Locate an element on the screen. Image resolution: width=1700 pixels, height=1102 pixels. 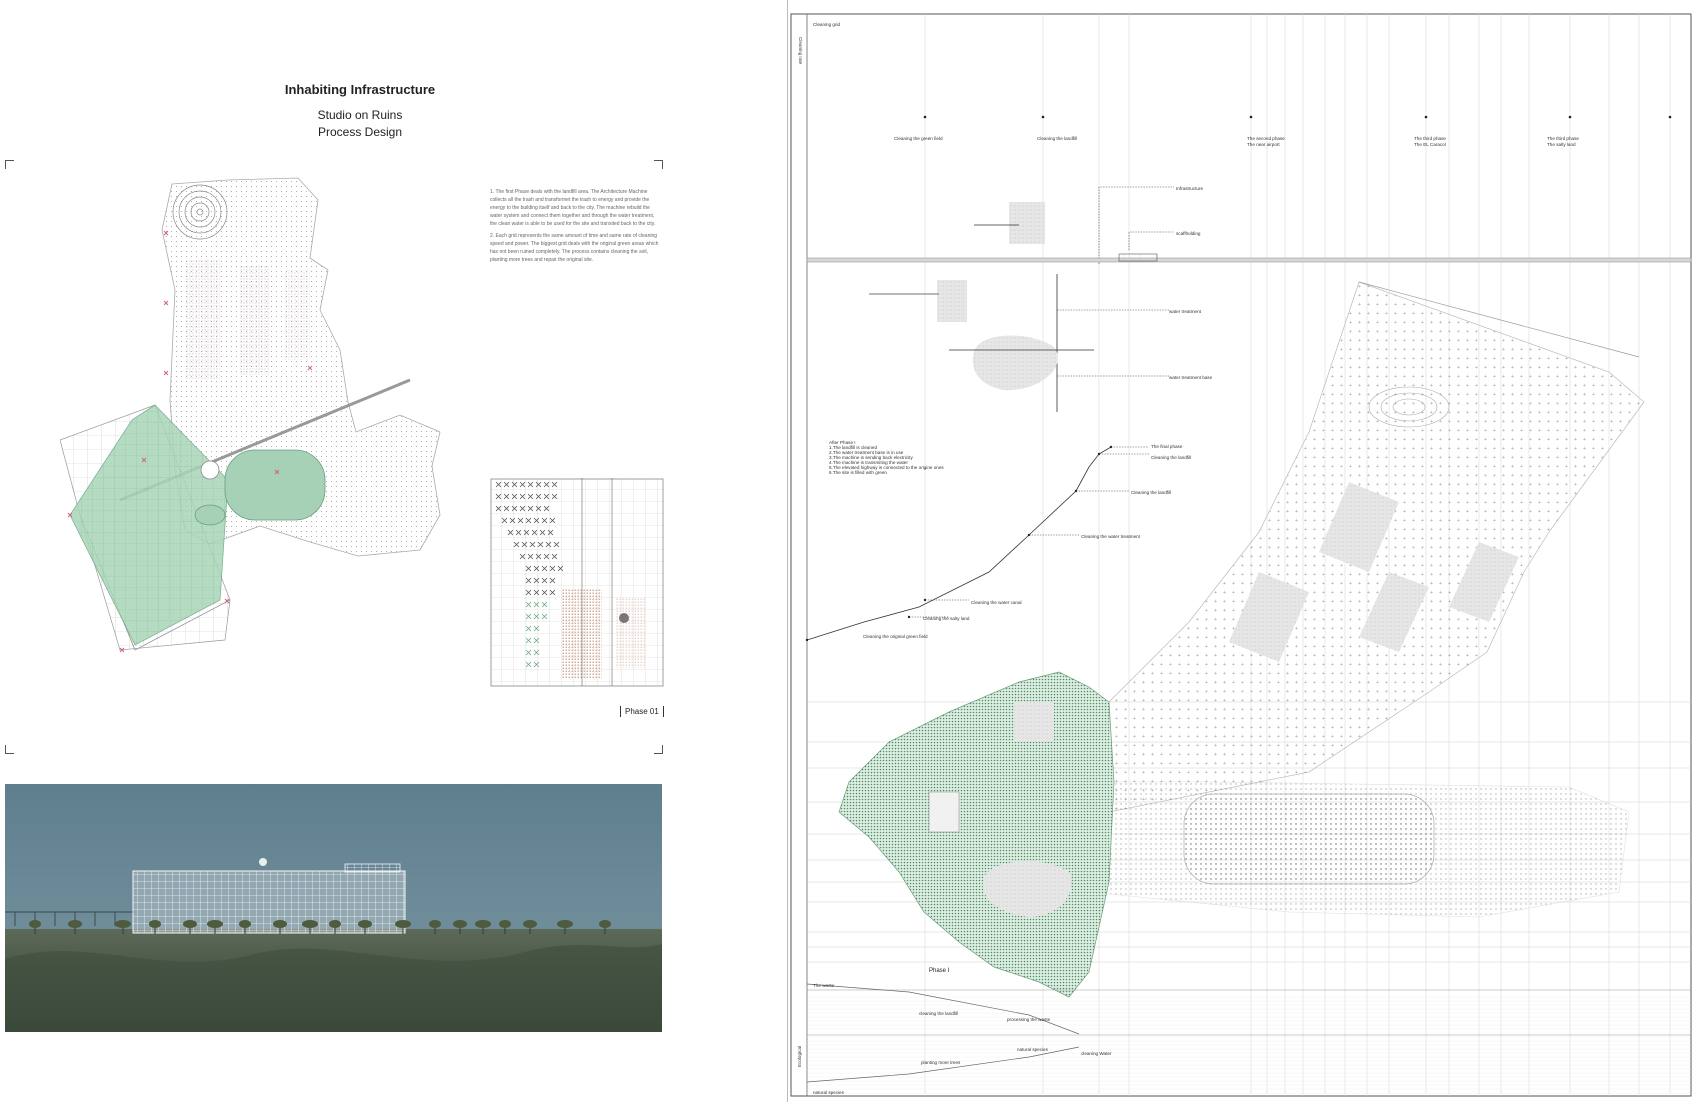
sheet-subtitle-process: Process Design is located at coordinates (360, 132).